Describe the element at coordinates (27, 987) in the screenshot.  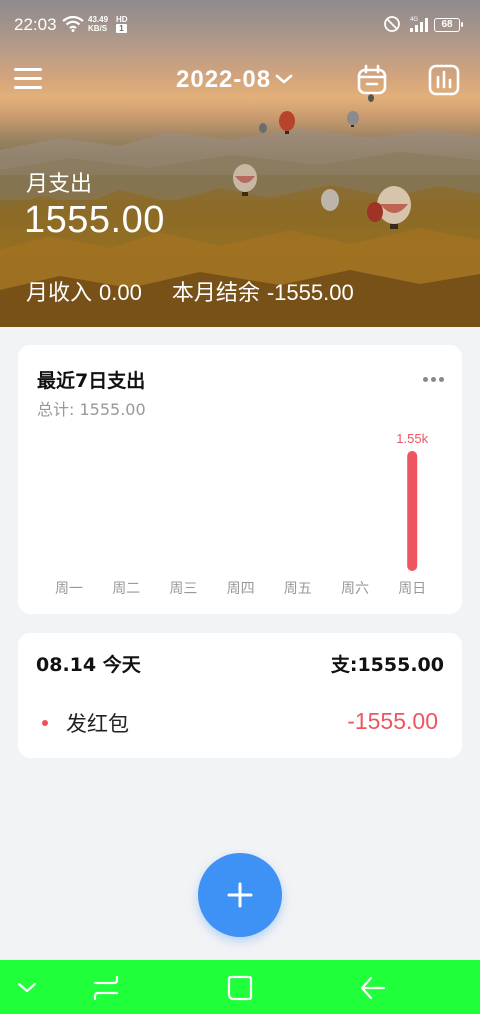
I see `nav-hide-icon` at that location.